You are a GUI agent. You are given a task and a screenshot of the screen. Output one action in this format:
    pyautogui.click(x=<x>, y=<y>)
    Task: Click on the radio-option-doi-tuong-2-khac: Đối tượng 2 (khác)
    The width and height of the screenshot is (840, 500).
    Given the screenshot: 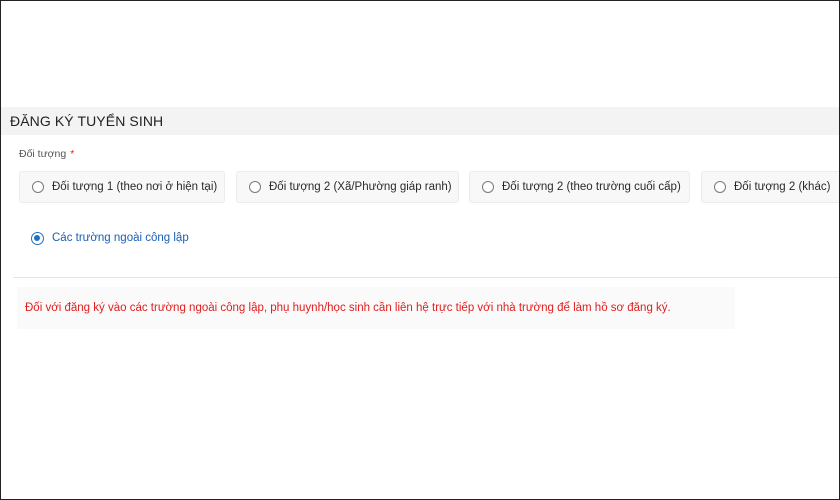 What is the action you would take?
    pyautogui.click(x=770, y=187)
    